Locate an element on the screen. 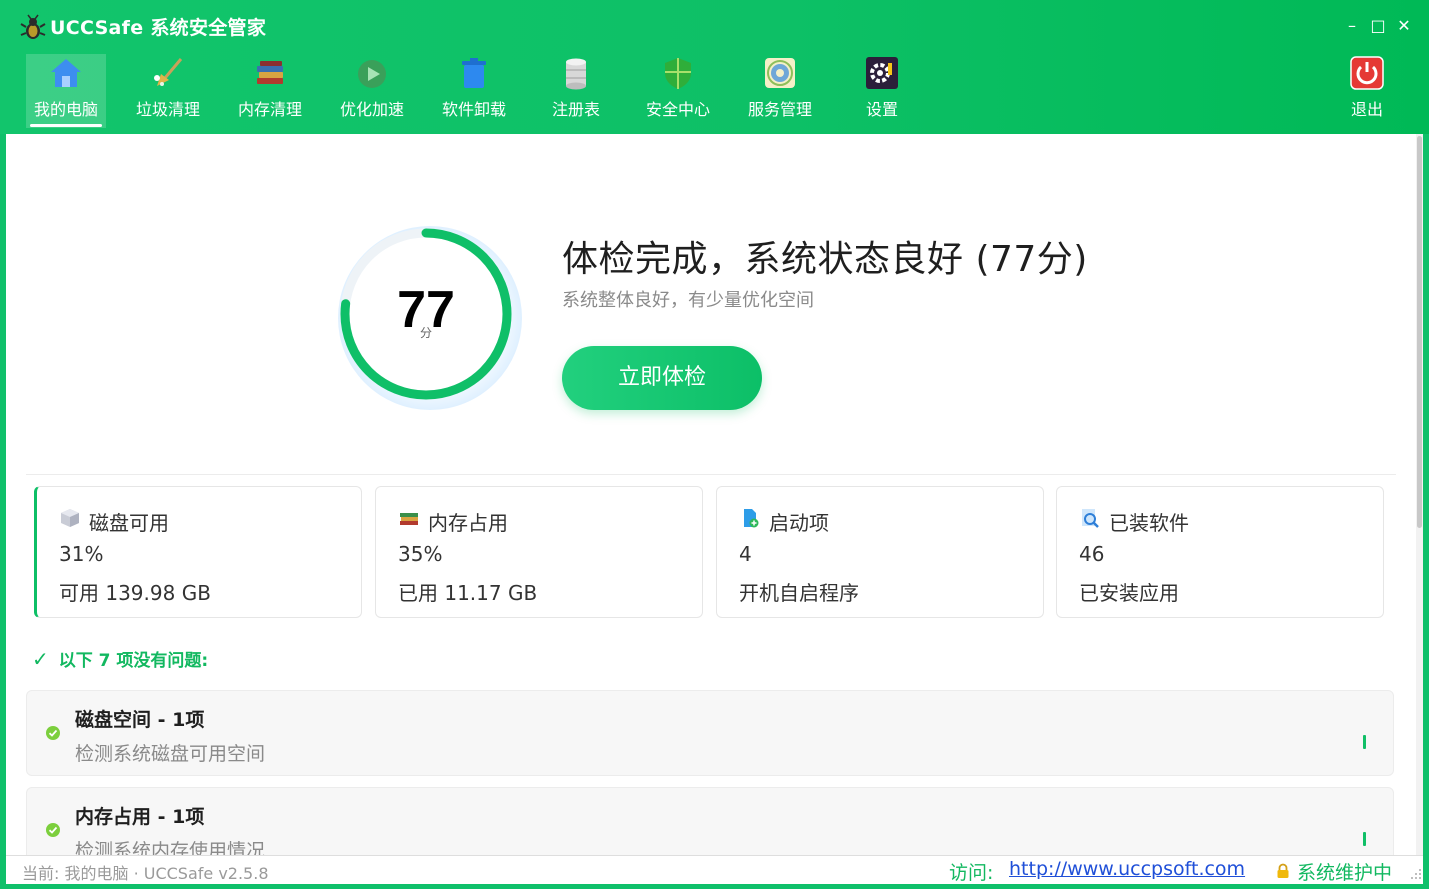 Image resolution: width=1429 pixels, height=889 pixels. current-location: 当前: 我的电脑 · UCCSafe v2.5.8 is located at coordinates (145, 873).